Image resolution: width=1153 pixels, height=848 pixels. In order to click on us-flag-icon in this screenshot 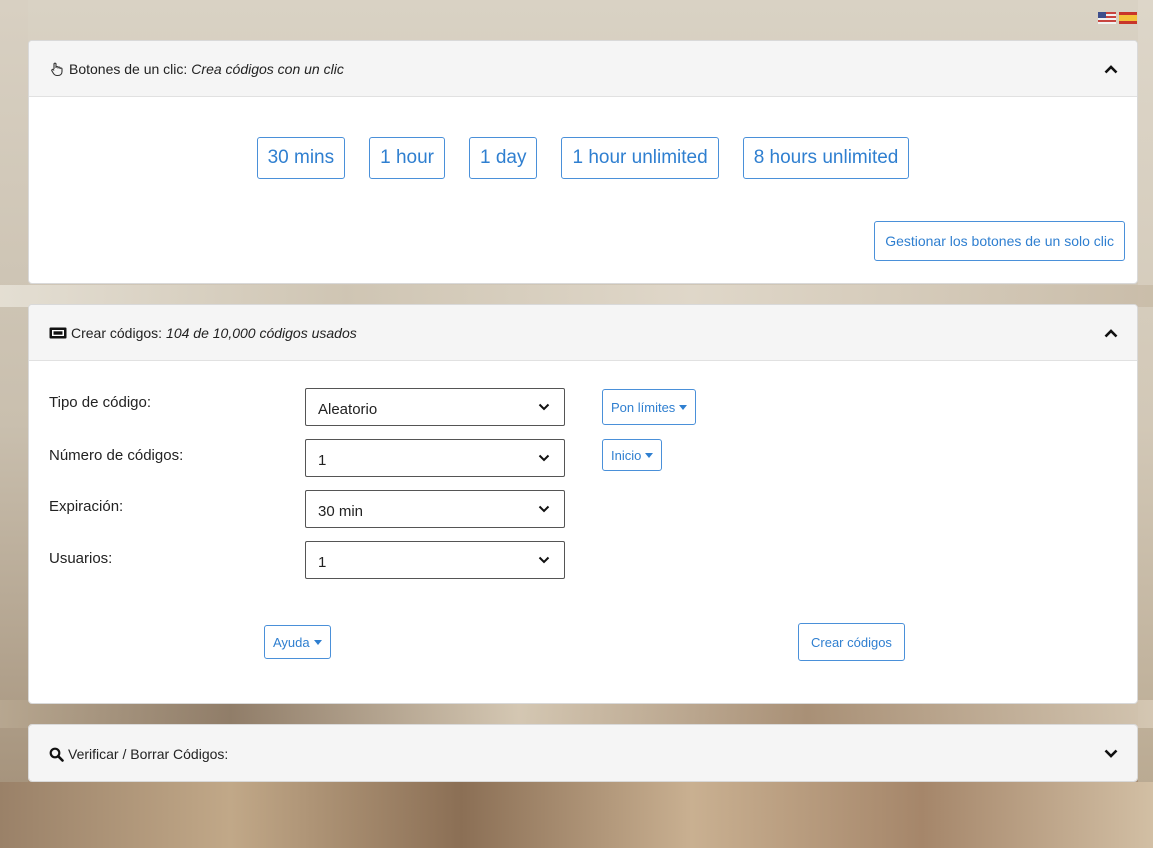, I will do `click(1107, 18)`.